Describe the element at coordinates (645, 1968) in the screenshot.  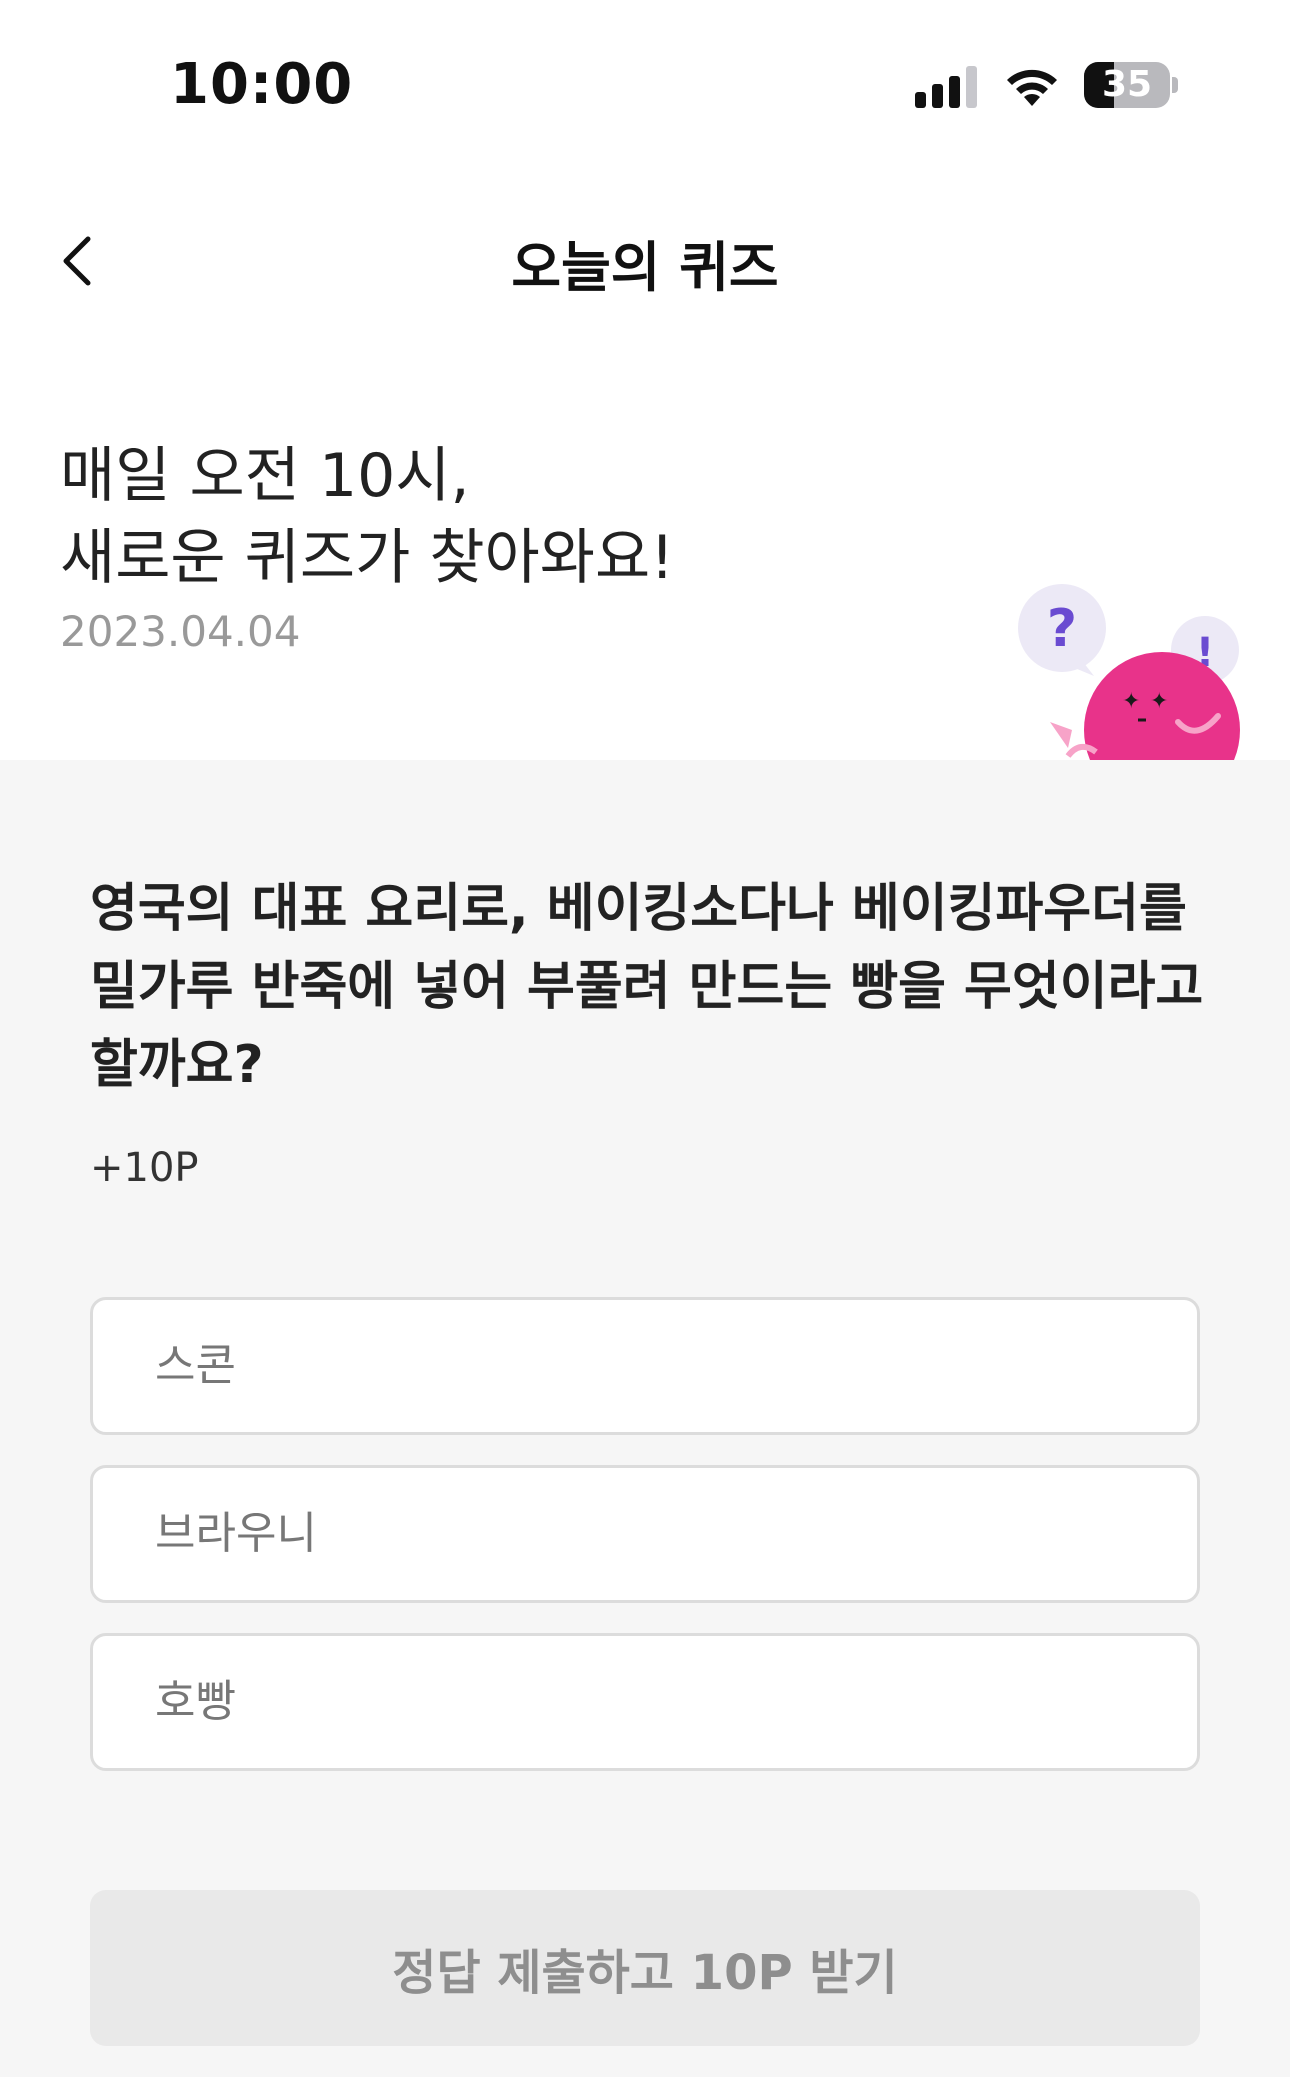
I see `submit-answer-button: 정답 제출하고 10P 받기` at that location.